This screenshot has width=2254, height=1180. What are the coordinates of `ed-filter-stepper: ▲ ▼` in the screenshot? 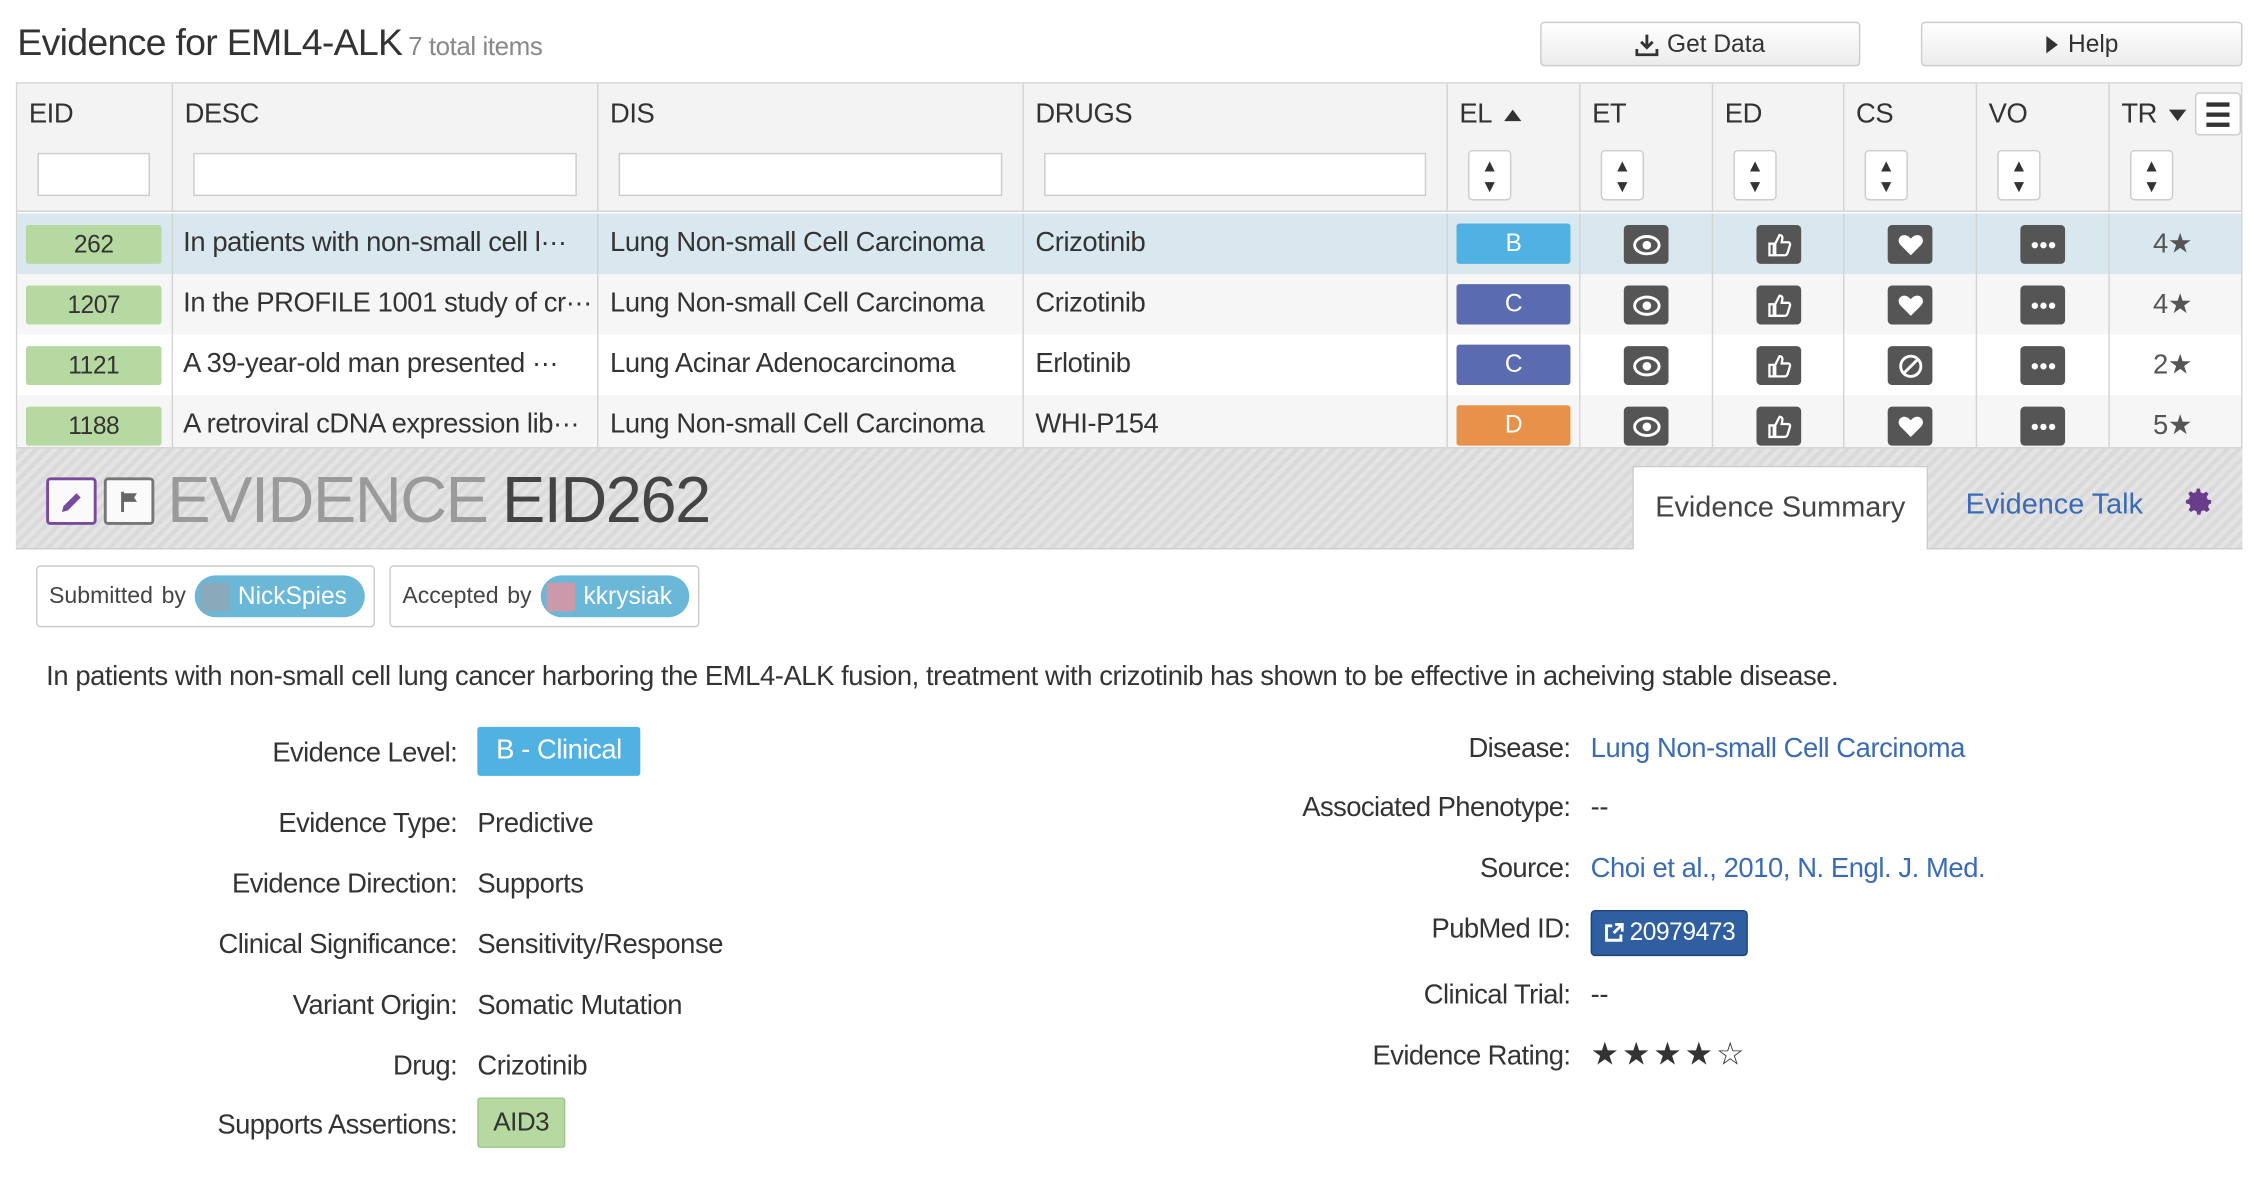 It's located at (1755, 175).